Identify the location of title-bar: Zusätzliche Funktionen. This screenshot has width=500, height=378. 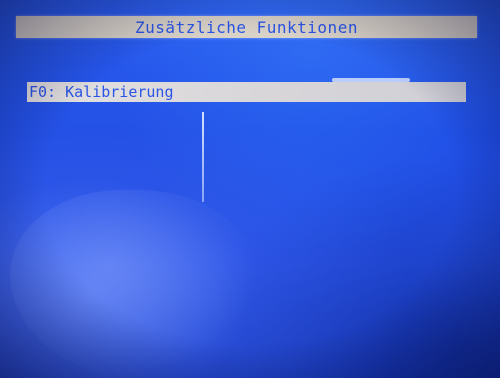
(246, 27).